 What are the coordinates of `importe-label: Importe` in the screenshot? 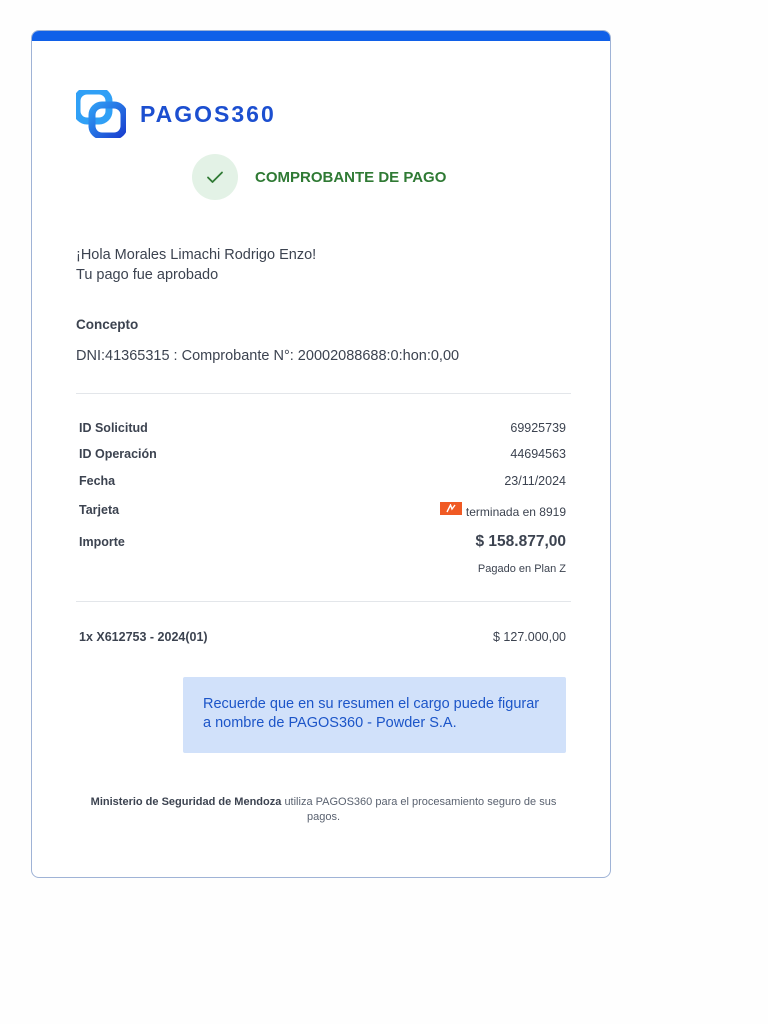 It's located at (102, 542).